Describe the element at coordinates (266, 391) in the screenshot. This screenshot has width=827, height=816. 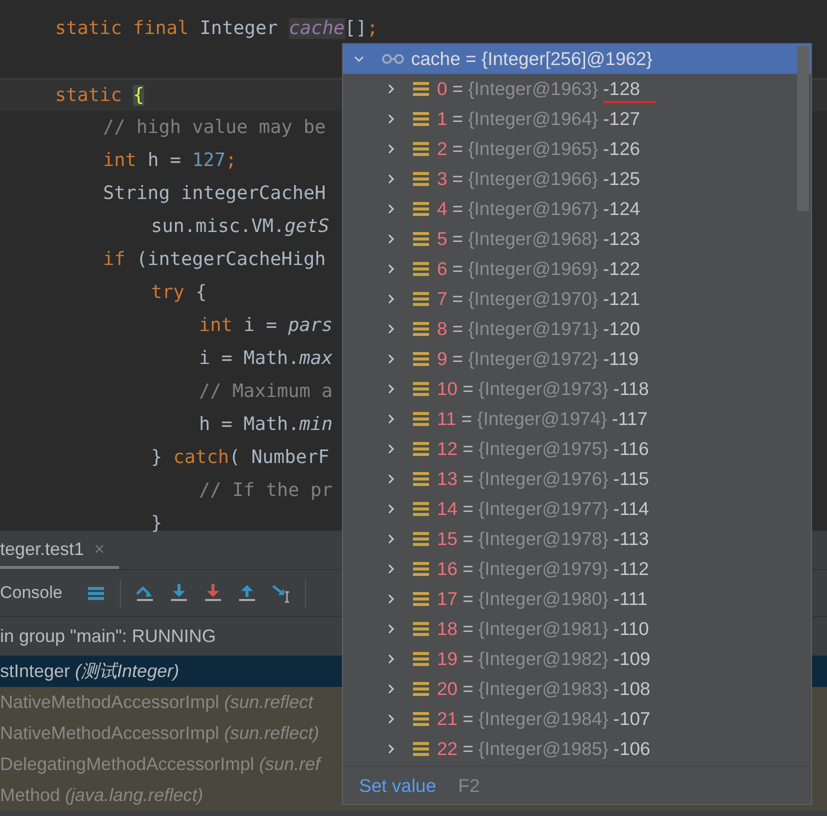
I see `code-token: // Maximum a` at that location.